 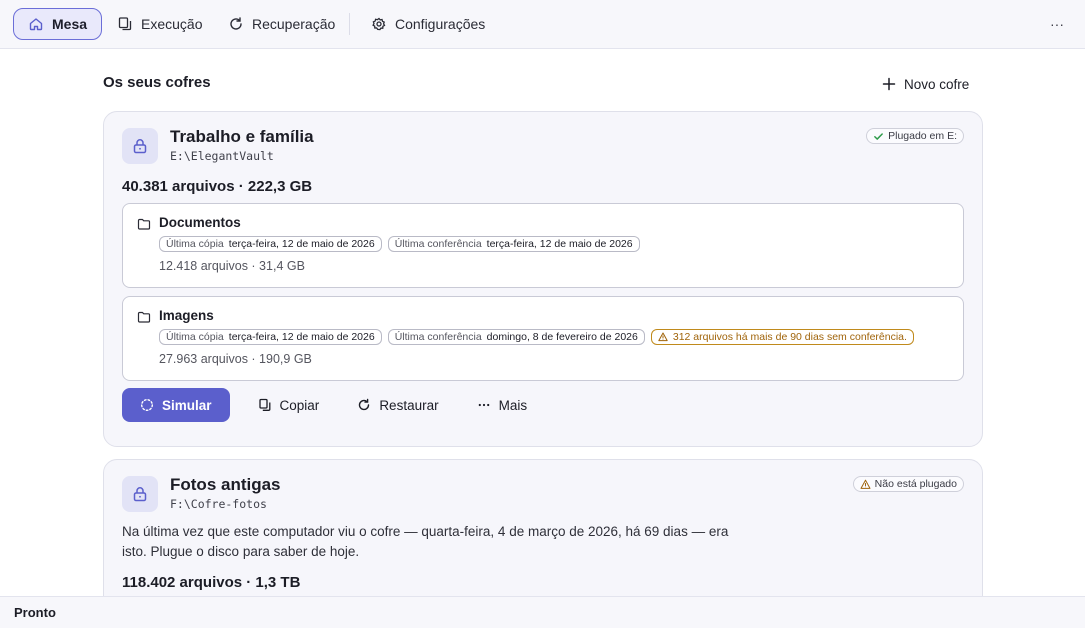 I want to click on simulate-button: Simular, so click(x=176, y=405).